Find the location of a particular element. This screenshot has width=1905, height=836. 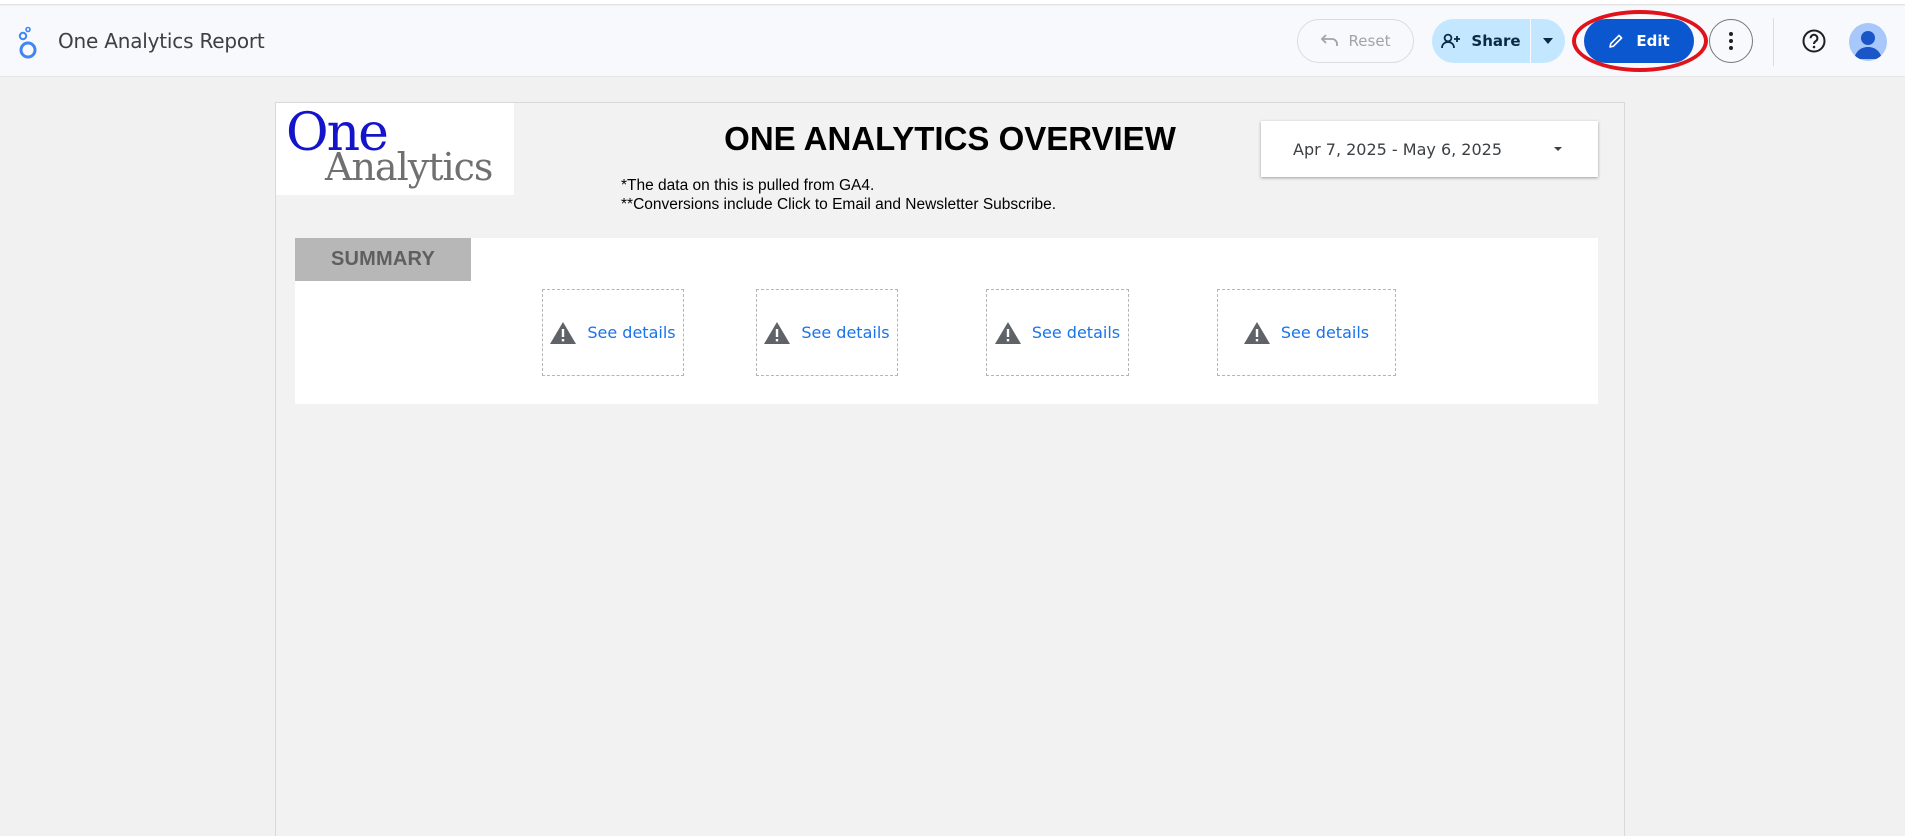

summary-panel is located at coordinates (946, 321).